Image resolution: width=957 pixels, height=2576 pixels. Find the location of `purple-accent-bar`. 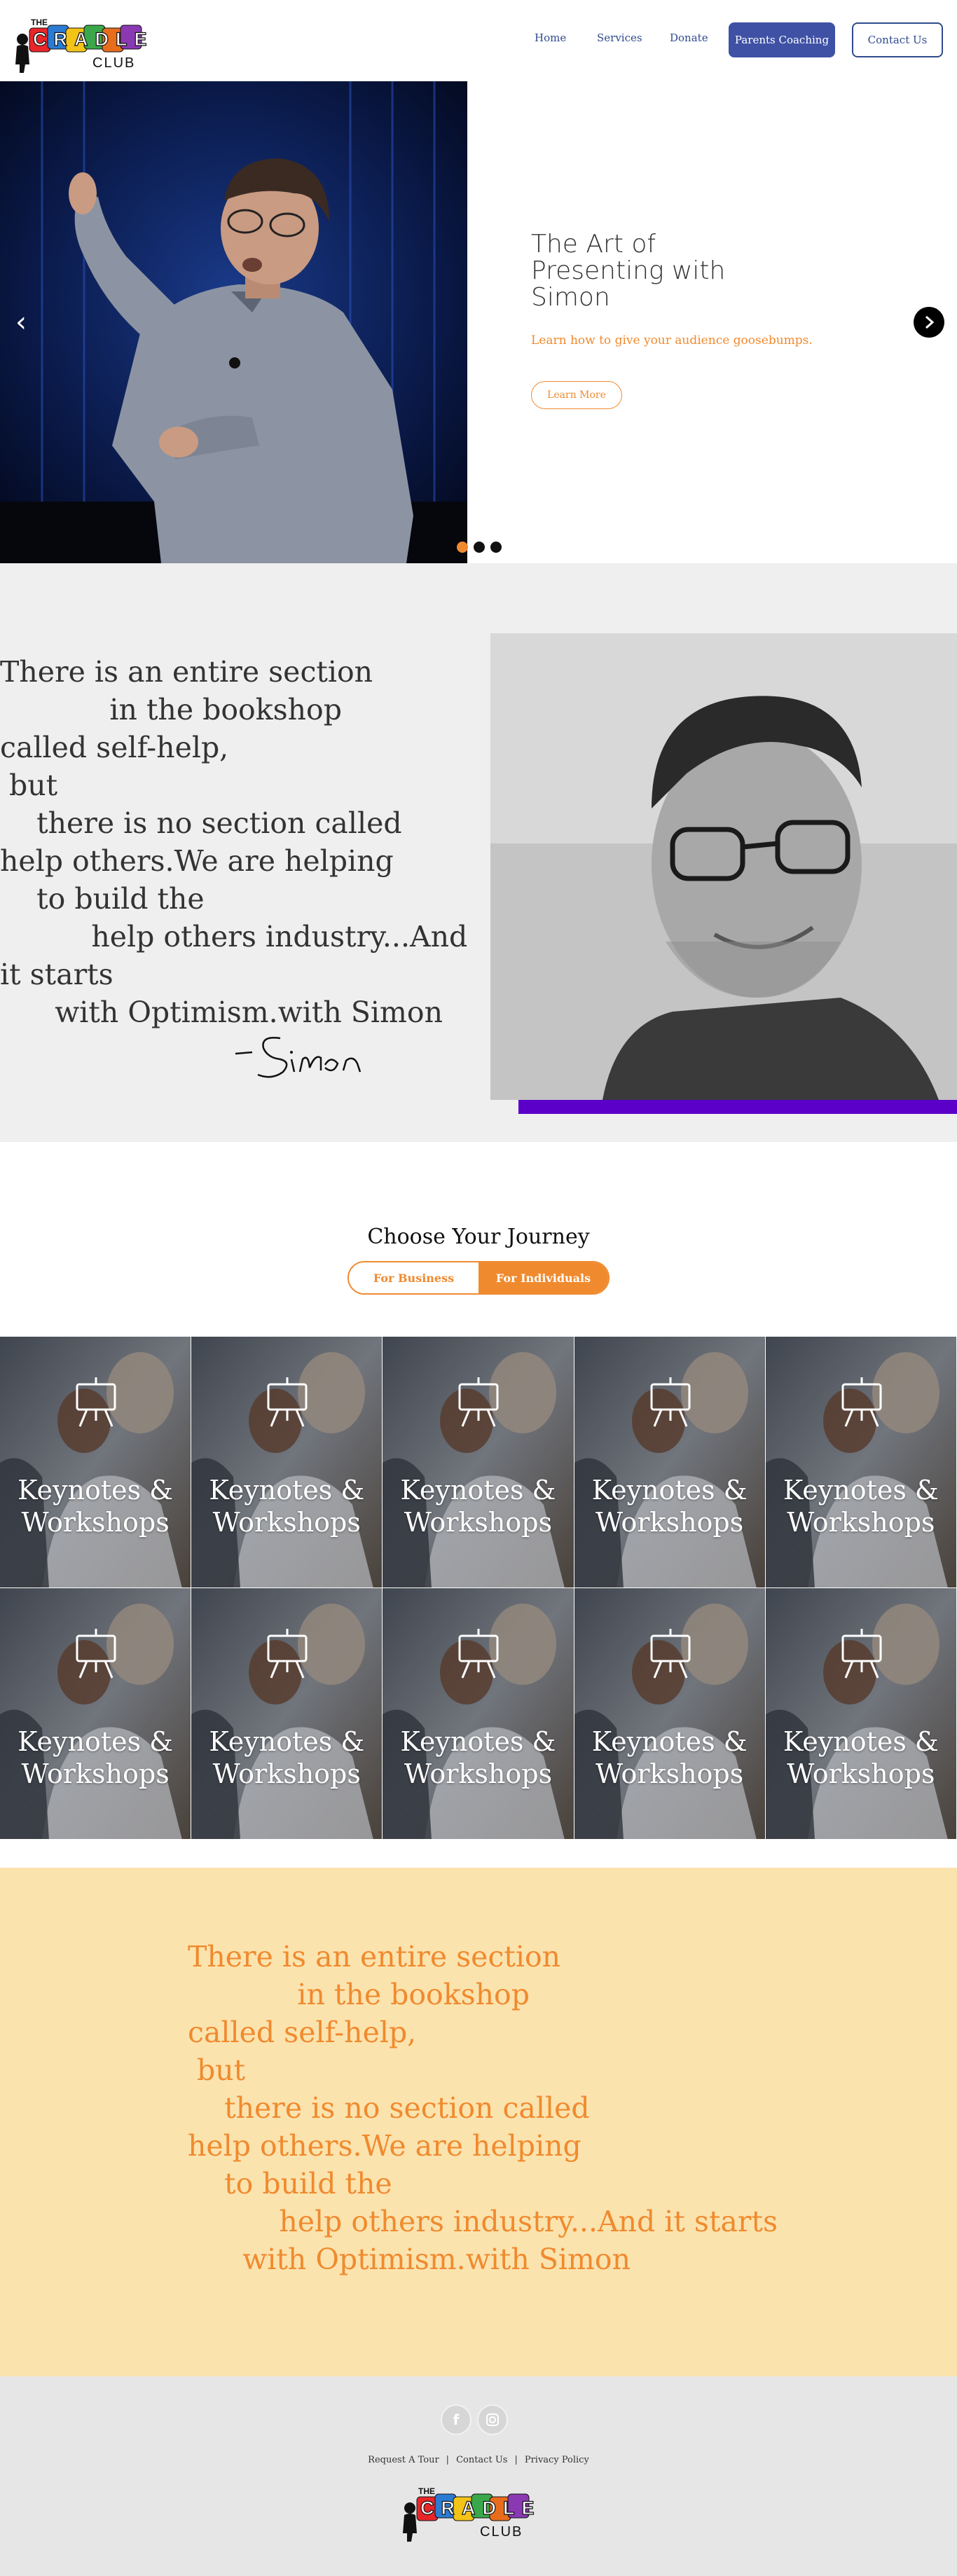

purple-accent-bar is located at coordinates (737, 1107).